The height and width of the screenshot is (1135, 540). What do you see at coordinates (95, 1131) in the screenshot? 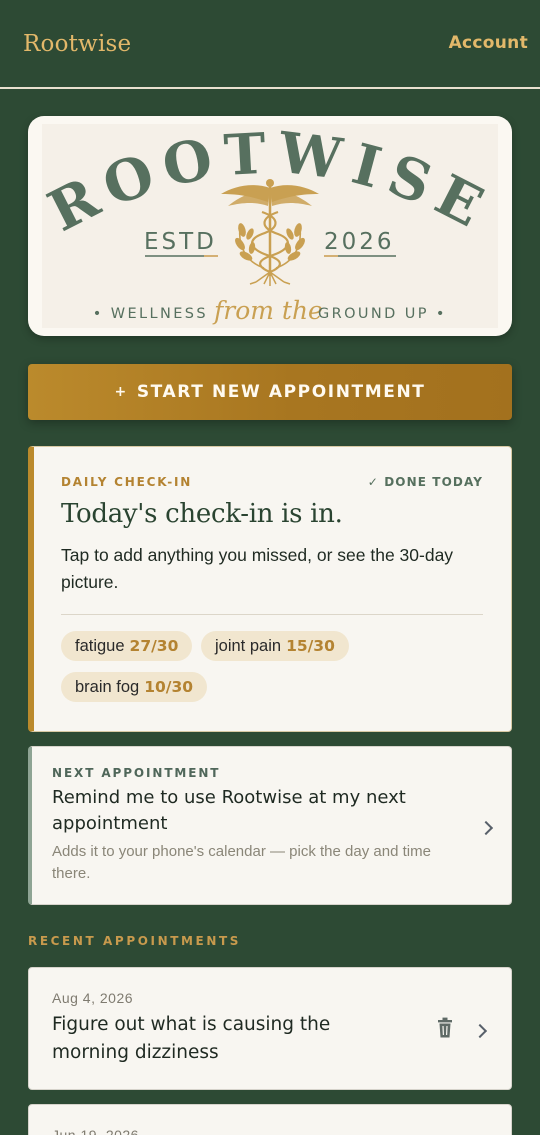
I see `appointment-date: Jun 19, 2026` at bounding box center [95, 1131].